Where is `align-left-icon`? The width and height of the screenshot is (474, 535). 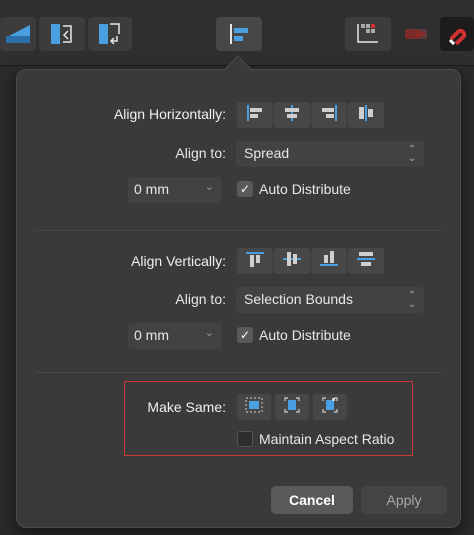
align-left-icon is located at coordinates (255, 115).